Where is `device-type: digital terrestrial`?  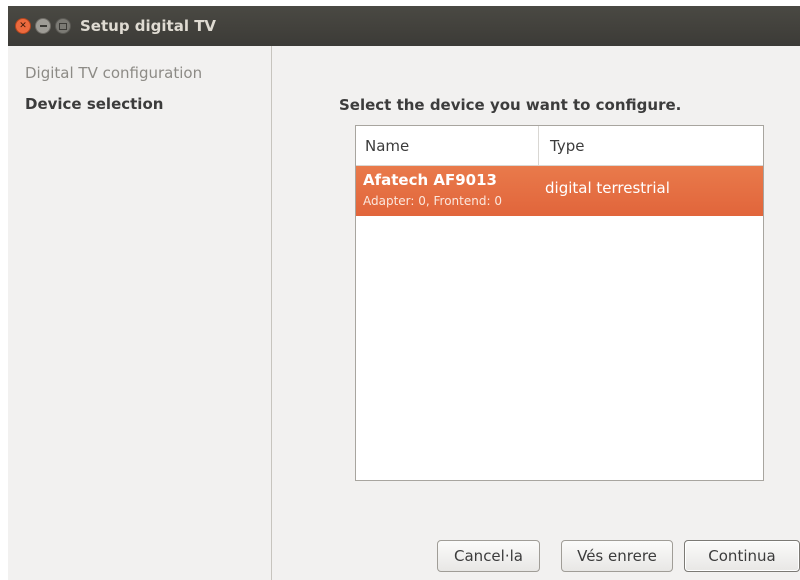
device-type: digital terrestrial is located at coordinates (607, 188).